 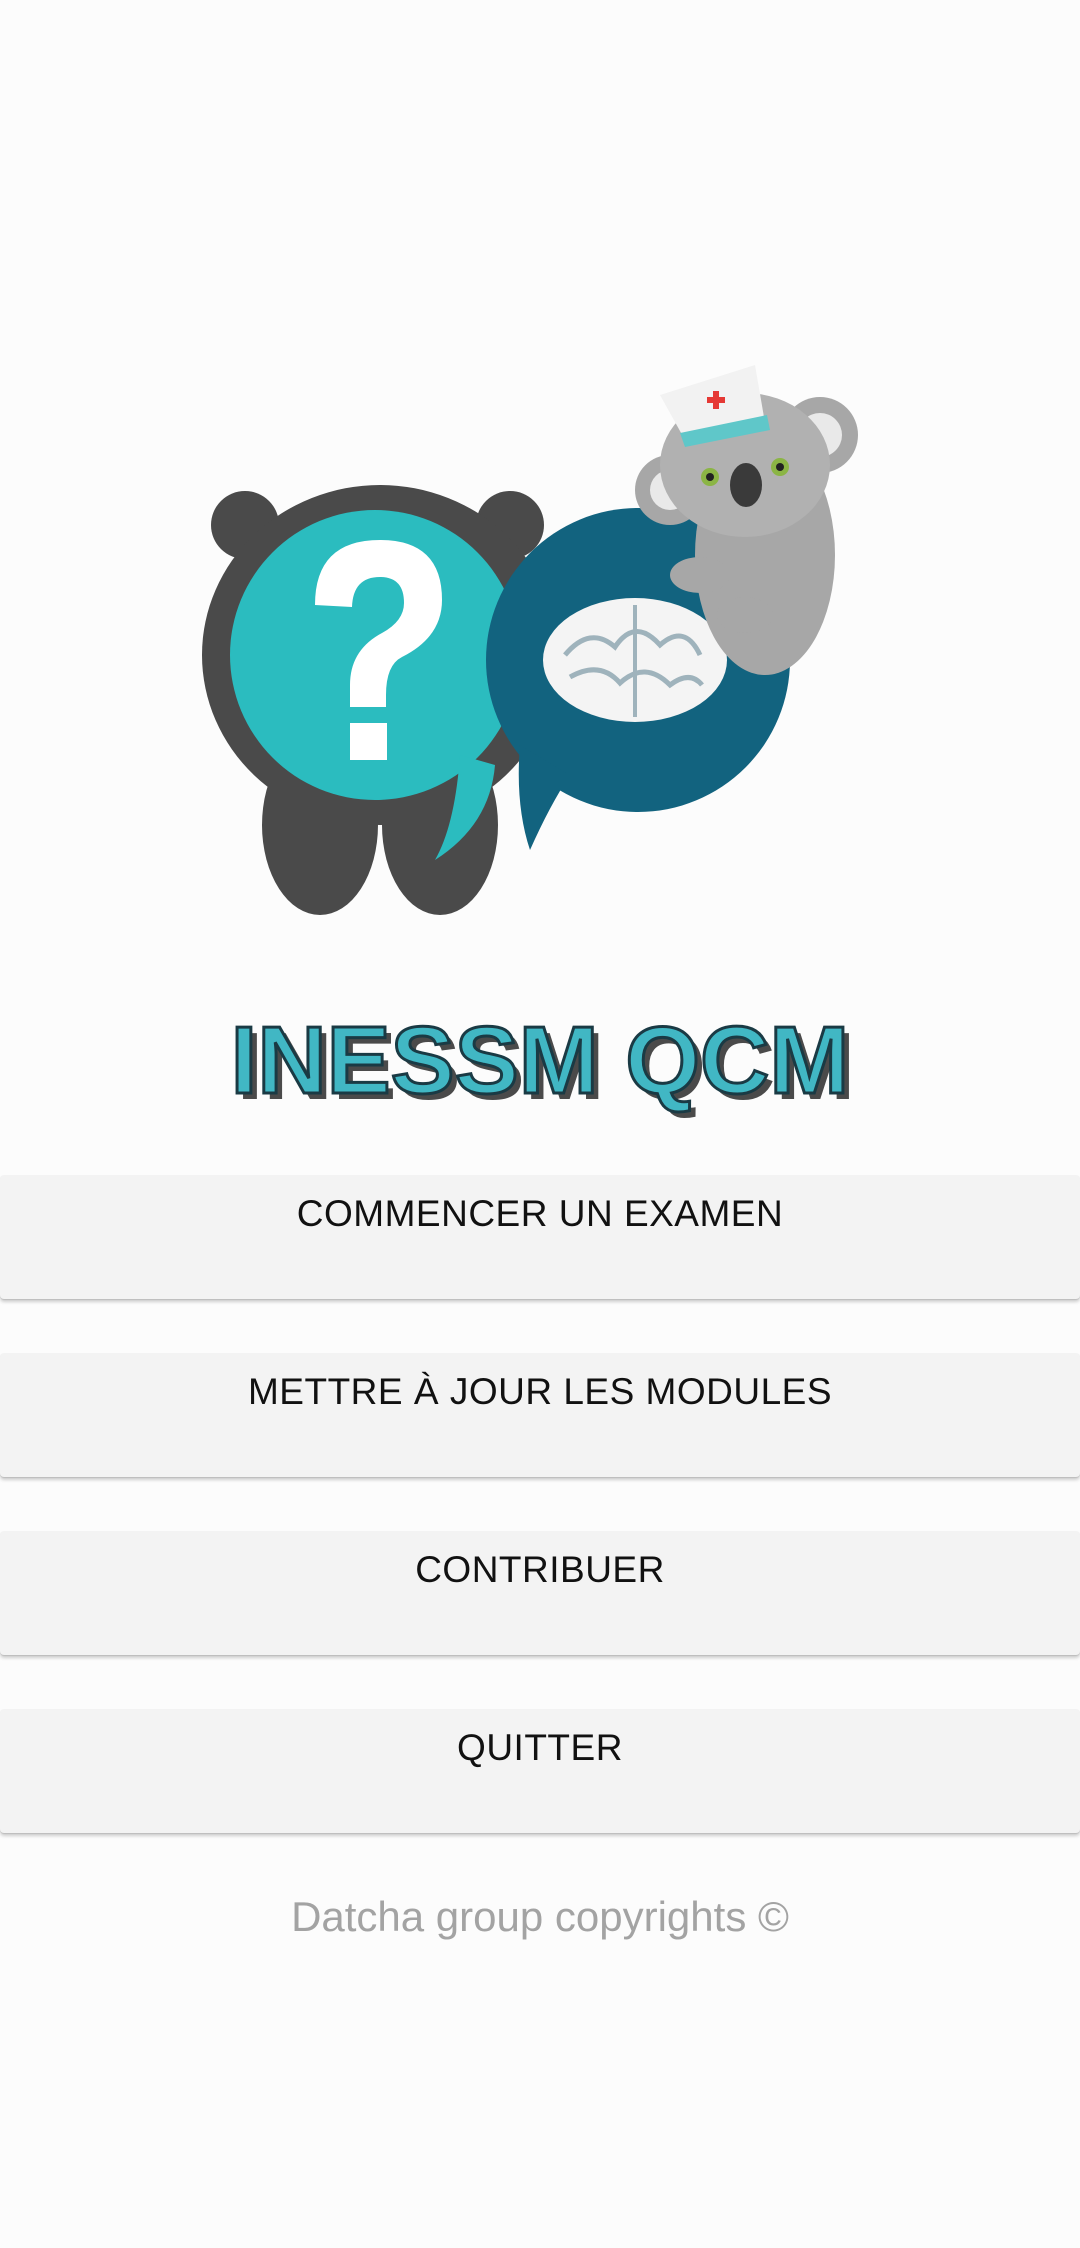 I want to click on copyright-footer: Datcha group copyrights ©, so click(x=540, y=1916).